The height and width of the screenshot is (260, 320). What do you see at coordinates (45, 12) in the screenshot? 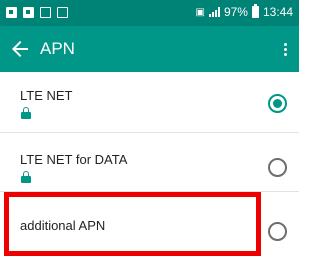
I see `image-icon` at bounding box center [45, 12].